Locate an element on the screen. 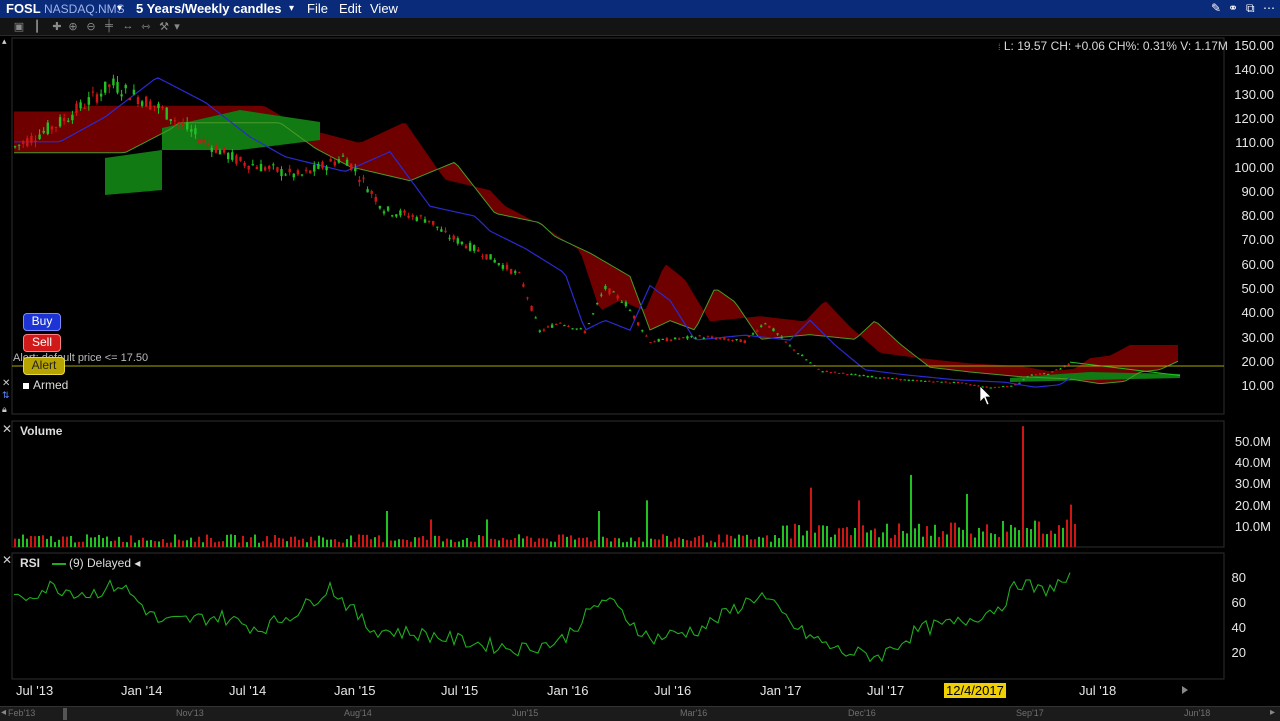 The width and height of the screenshot is (1280, 721). rsi-legend-arrow-icon: ◂ is located at coordinates (137, 563).